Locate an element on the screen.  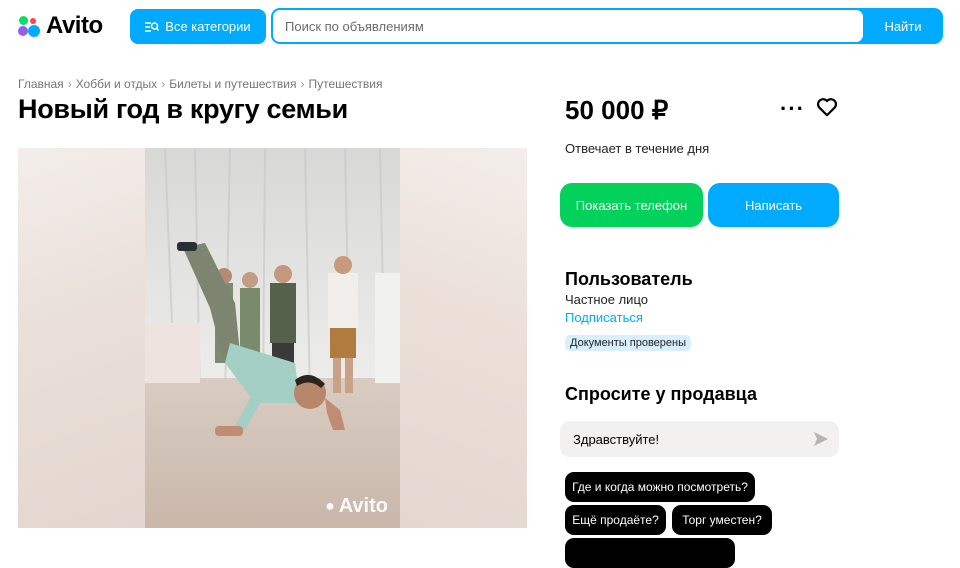
avito-logo: Avito is located at coordinates (60, 26).